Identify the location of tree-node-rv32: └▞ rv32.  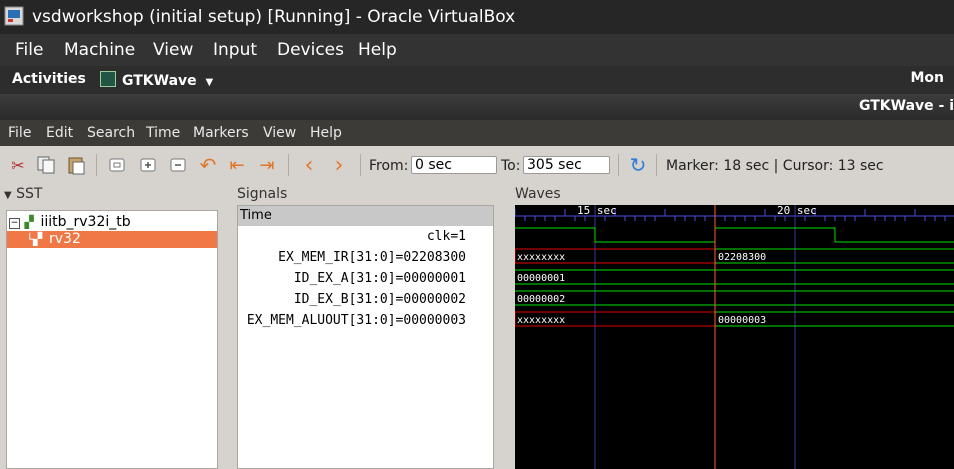
(112, 239).